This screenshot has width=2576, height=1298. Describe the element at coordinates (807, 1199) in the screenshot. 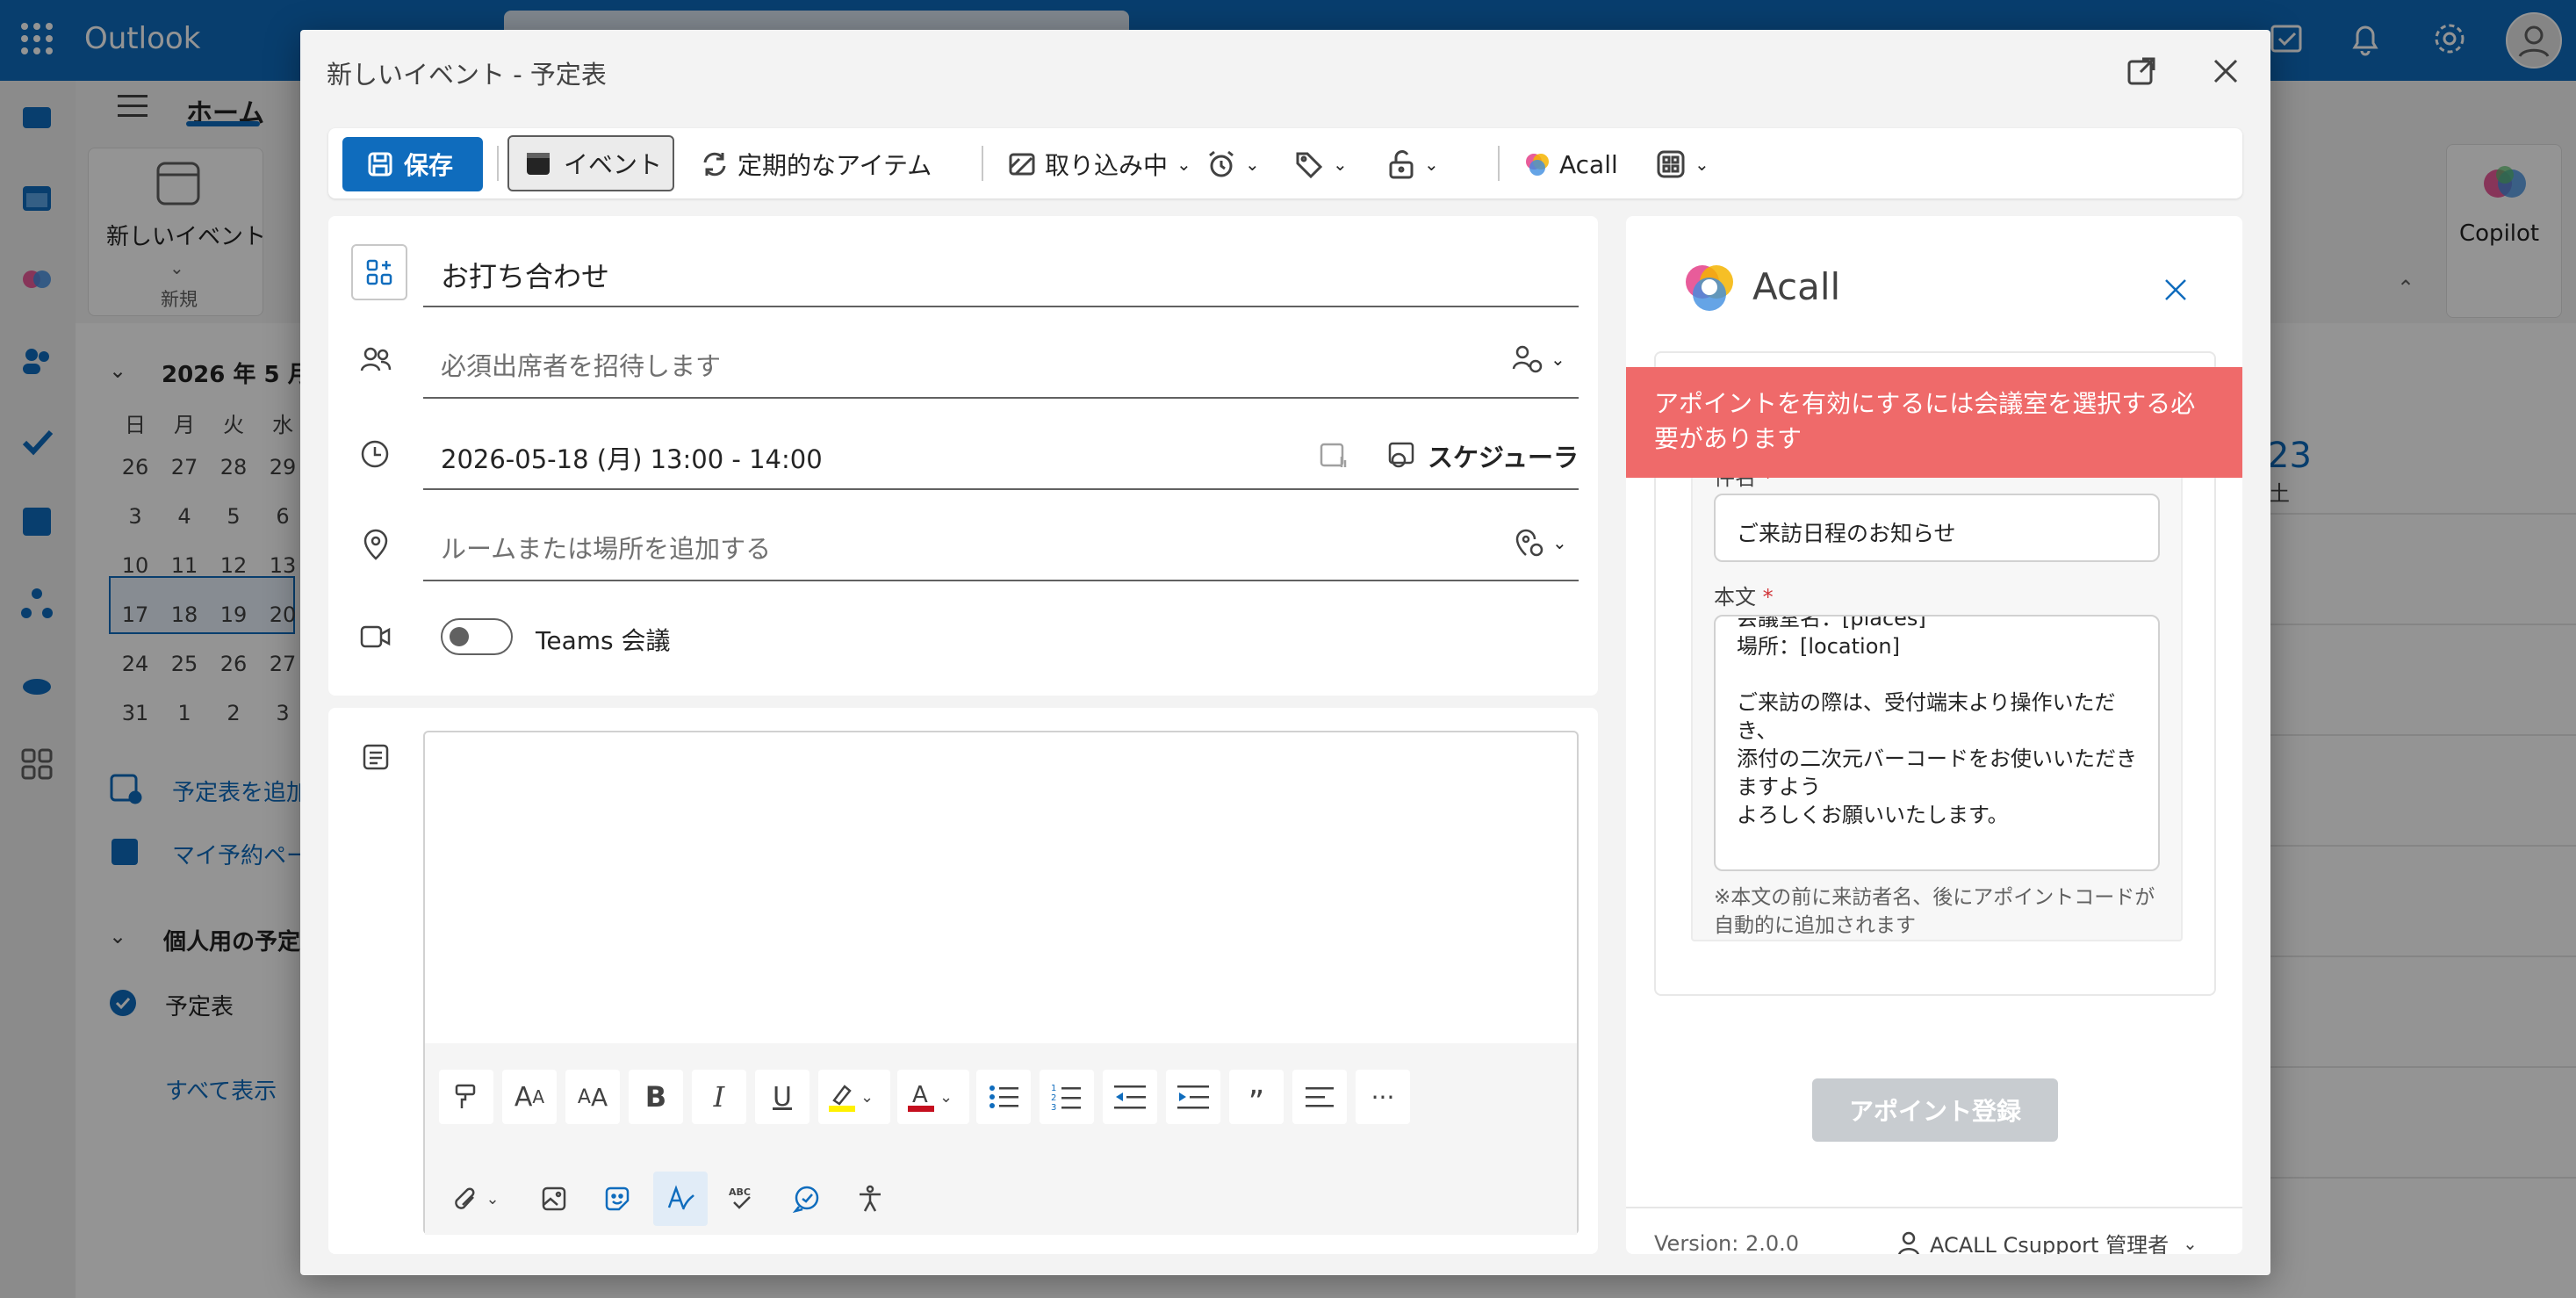

I see `comment-icon` at that location.